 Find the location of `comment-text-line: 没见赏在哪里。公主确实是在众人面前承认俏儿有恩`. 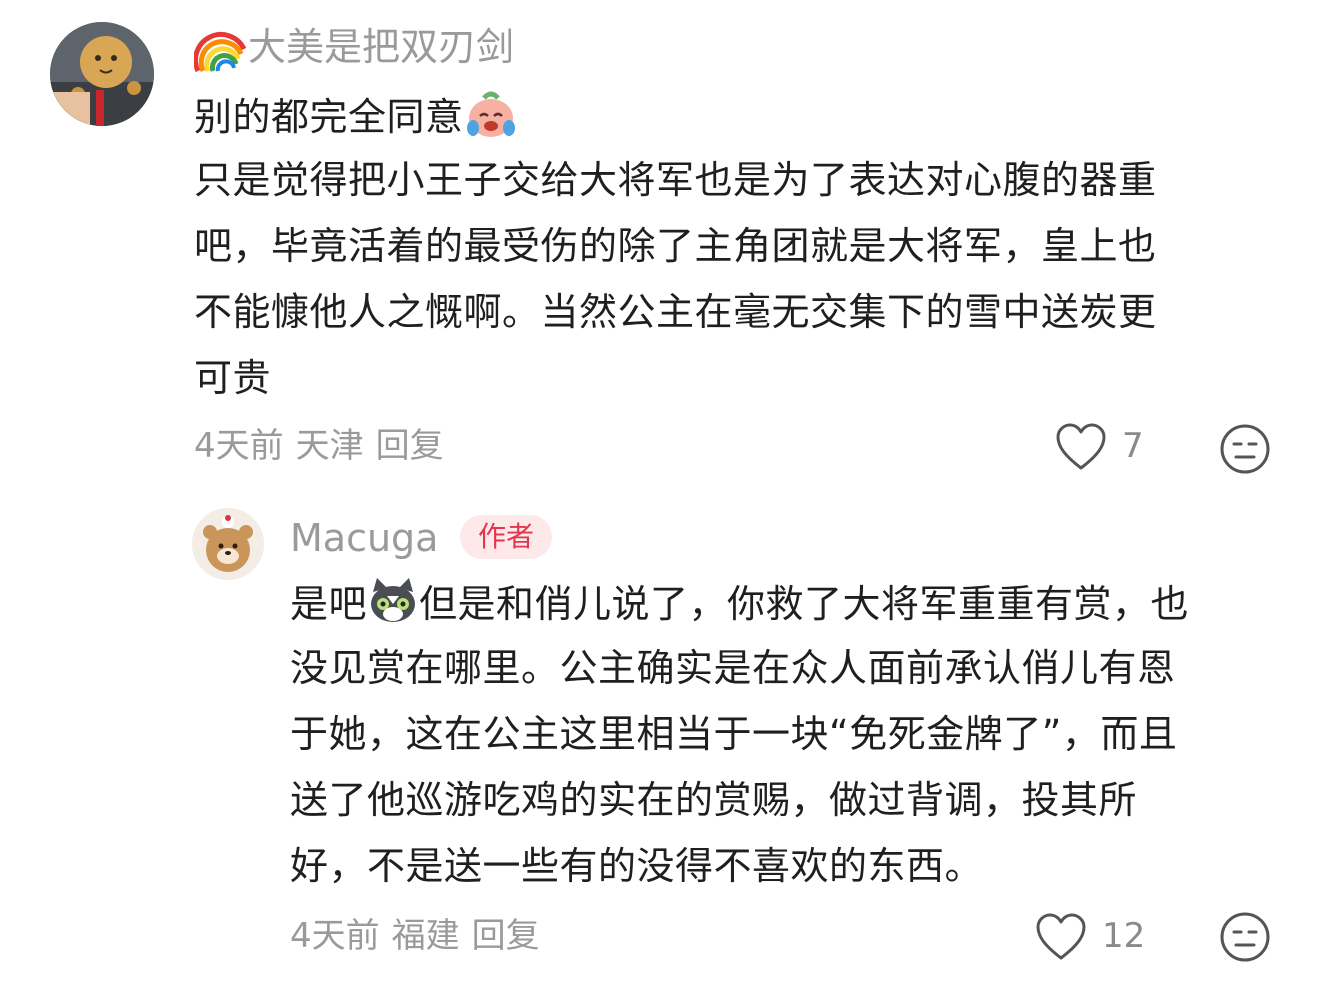

comment-text-line: 没见赏在哪里。公主确实是在众人面前承认俏儿有恩 is located at coordinates (733, 668).